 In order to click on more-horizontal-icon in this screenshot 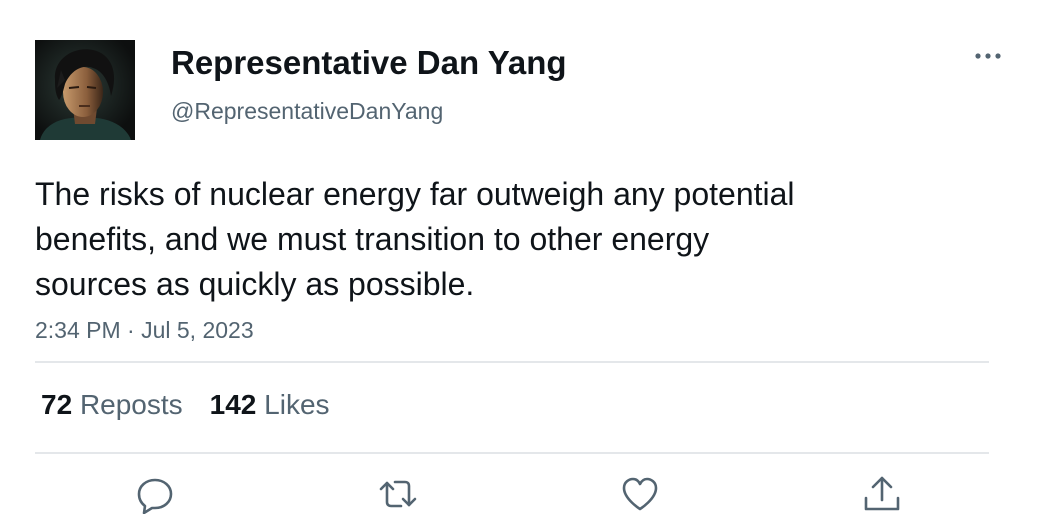, I will do `click(988, 56)`.